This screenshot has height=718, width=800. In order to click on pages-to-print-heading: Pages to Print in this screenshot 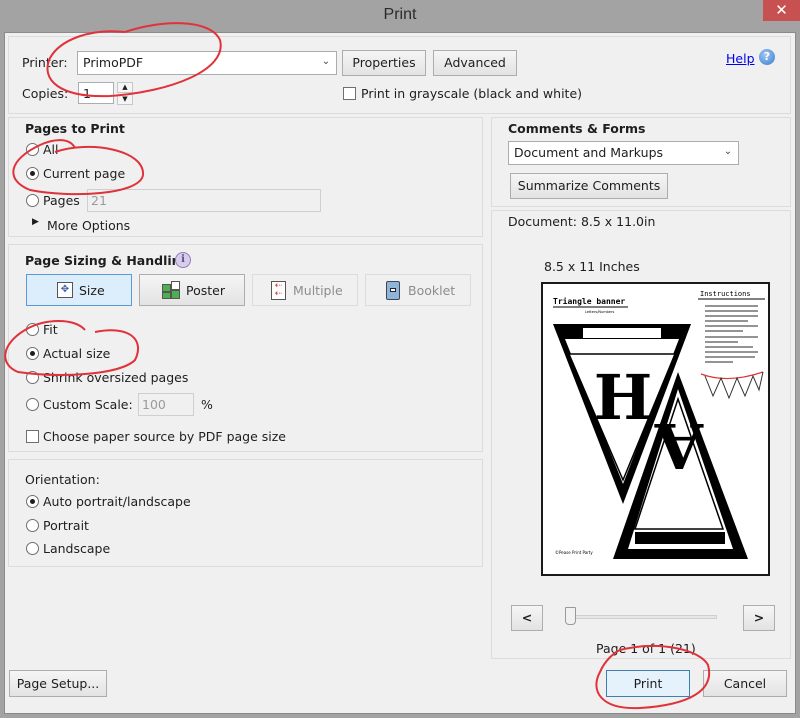, I will do `click(75, 128)`.